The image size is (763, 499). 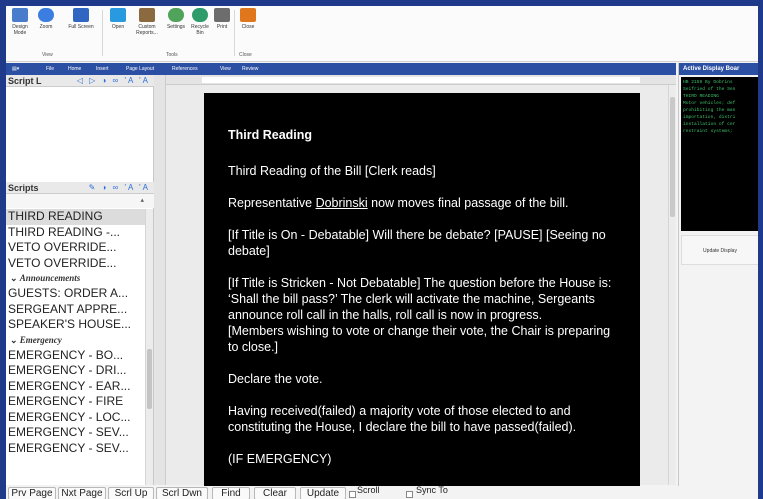 What do you see at coordinates (701, 96) in the screenshot?
I see `display-board-line: THIRD READING` at bounding box center [701, 96].